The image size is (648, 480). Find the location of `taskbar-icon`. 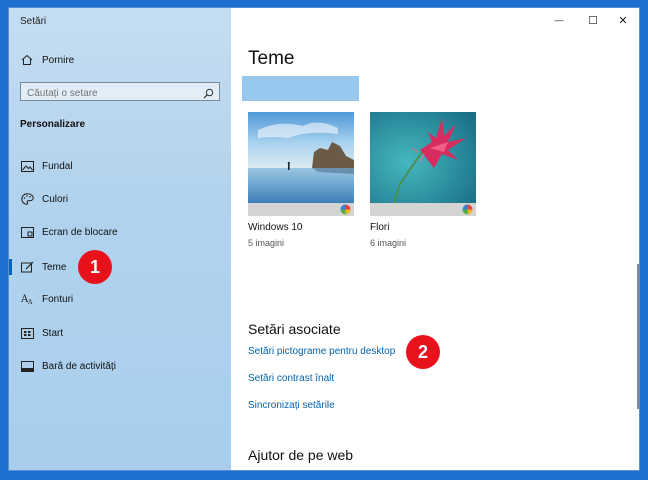

taskbar-icon is located at coordinates (27, 366).